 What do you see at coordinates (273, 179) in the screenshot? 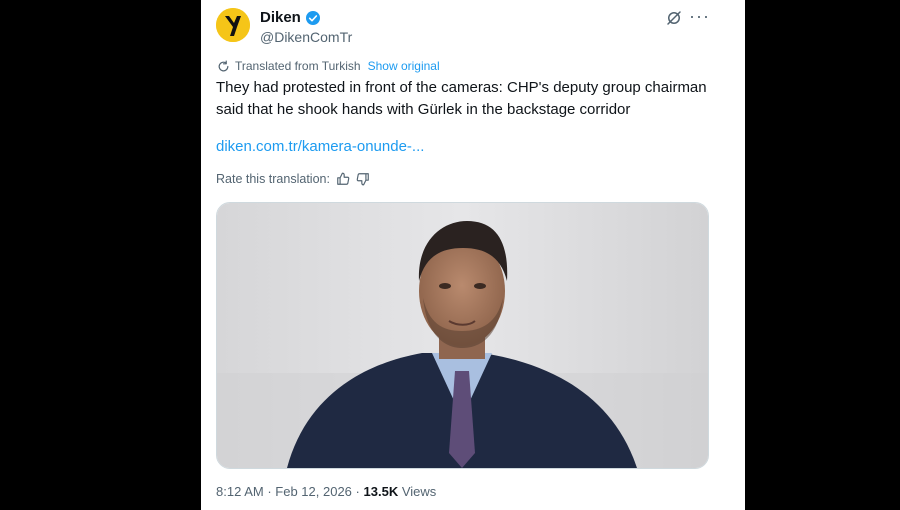
I see `rate-label: Rate this translation:` at bounding box center [273, 179].